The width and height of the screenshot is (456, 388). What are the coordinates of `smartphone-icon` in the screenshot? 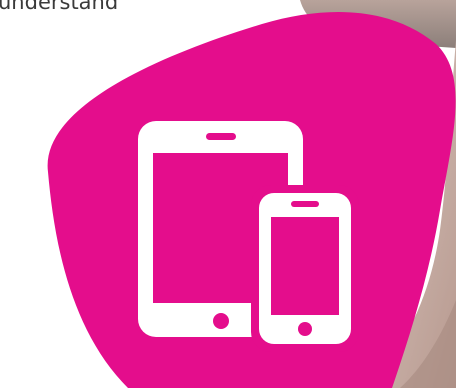 It's located at (305, 268).